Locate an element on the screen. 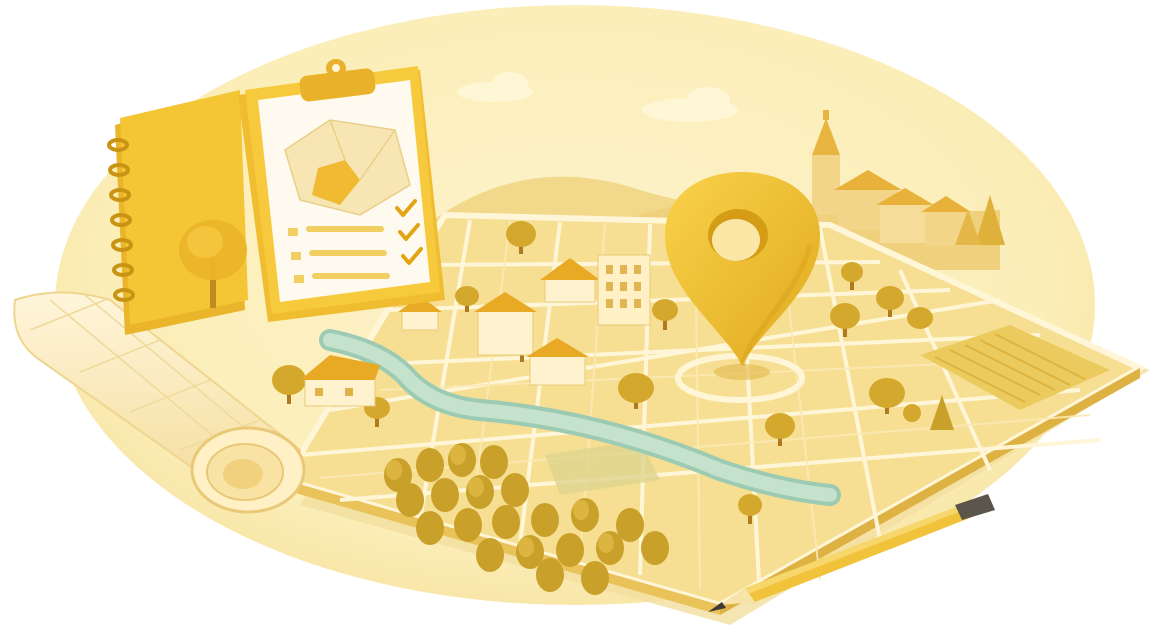 This screenshot has height=641, width=1149. clipboard is located at coordinates (341, 190).